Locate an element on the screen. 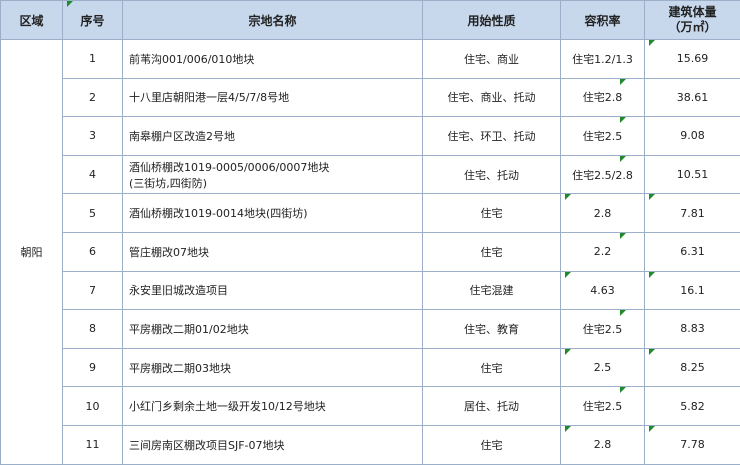 Image resolution: width=740 pixels, height=465 pixels. row-name: 管庄棚改07地块 is located at coordinates (273, 251).